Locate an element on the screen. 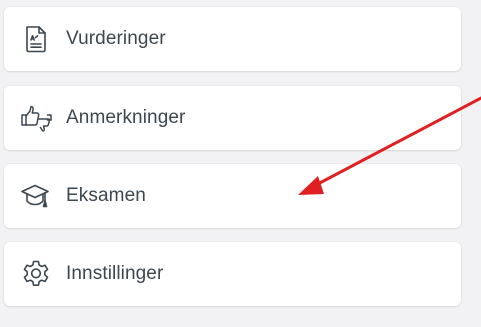  menu-item-label: Anmerkninger is located at coordinates (126, 117).